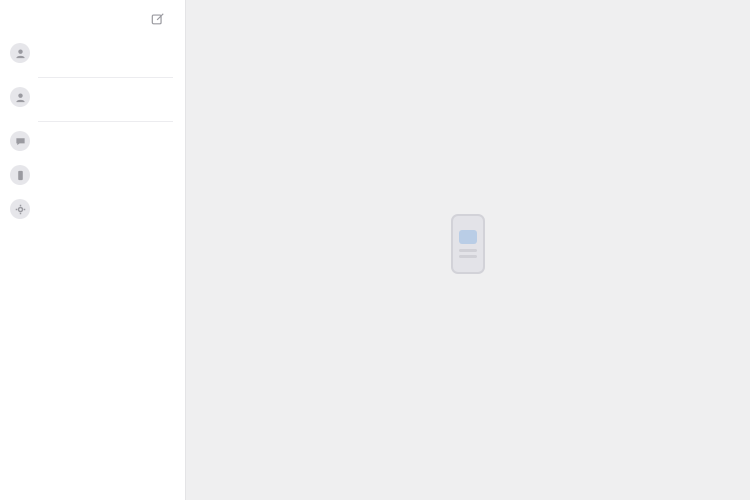  Describe the element at coordinates (468, 244) in the screenshot. I see `phone-device-icon` at that location.